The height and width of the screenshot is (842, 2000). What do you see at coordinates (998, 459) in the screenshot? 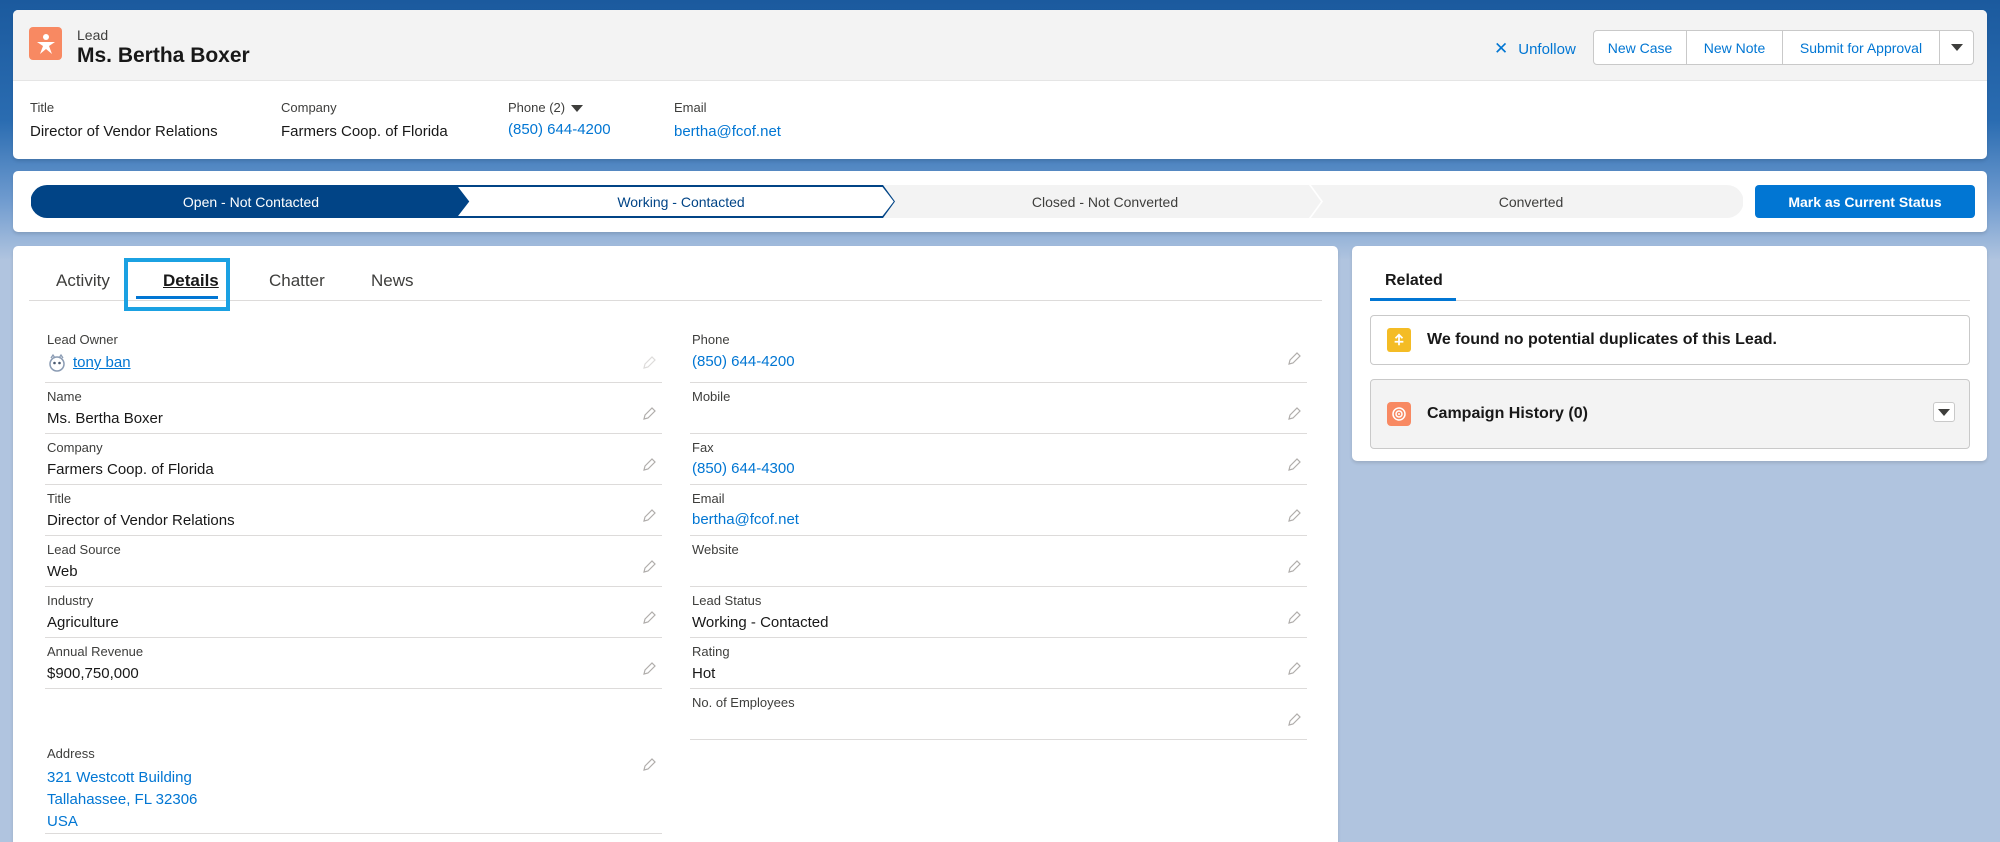
I see `field-fax: Fax (850) 644-4300` at bounding box center [998, 459].